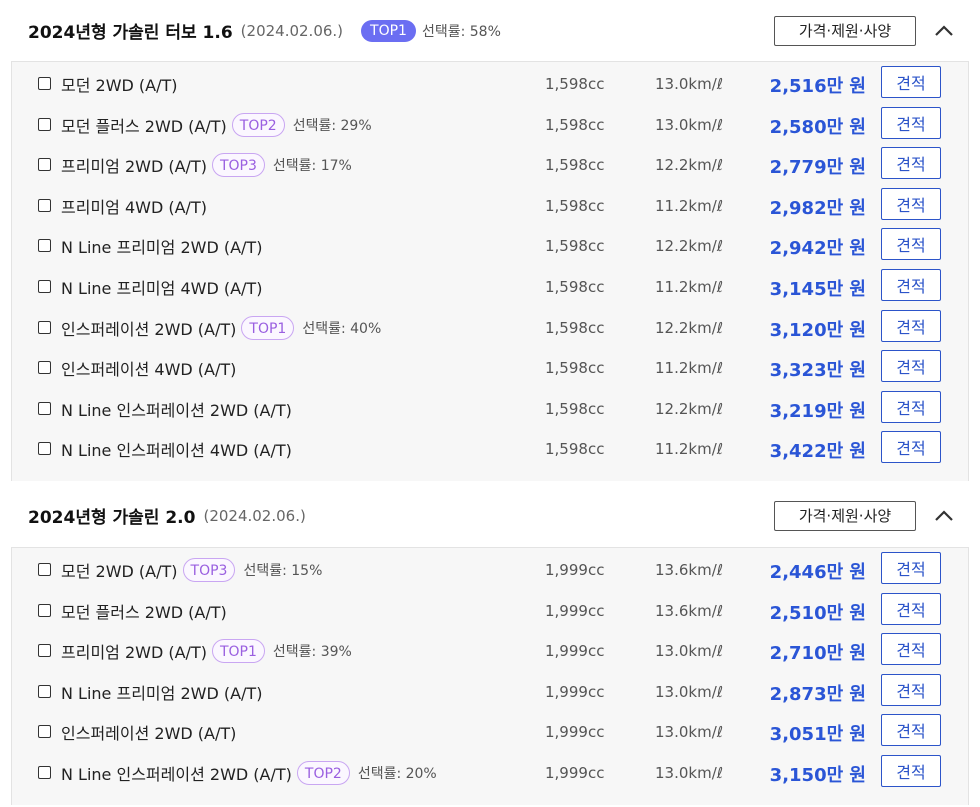  Describe the element at coordinates (817, 775) in the screenshot. I see `price: 3,150만 원` at that location.